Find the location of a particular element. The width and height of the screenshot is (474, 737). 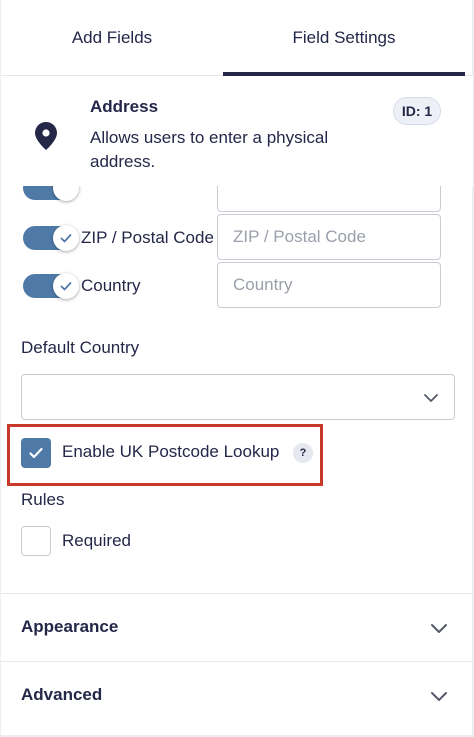

uk-lookup-checkbox is located at coordinates (36, 453).